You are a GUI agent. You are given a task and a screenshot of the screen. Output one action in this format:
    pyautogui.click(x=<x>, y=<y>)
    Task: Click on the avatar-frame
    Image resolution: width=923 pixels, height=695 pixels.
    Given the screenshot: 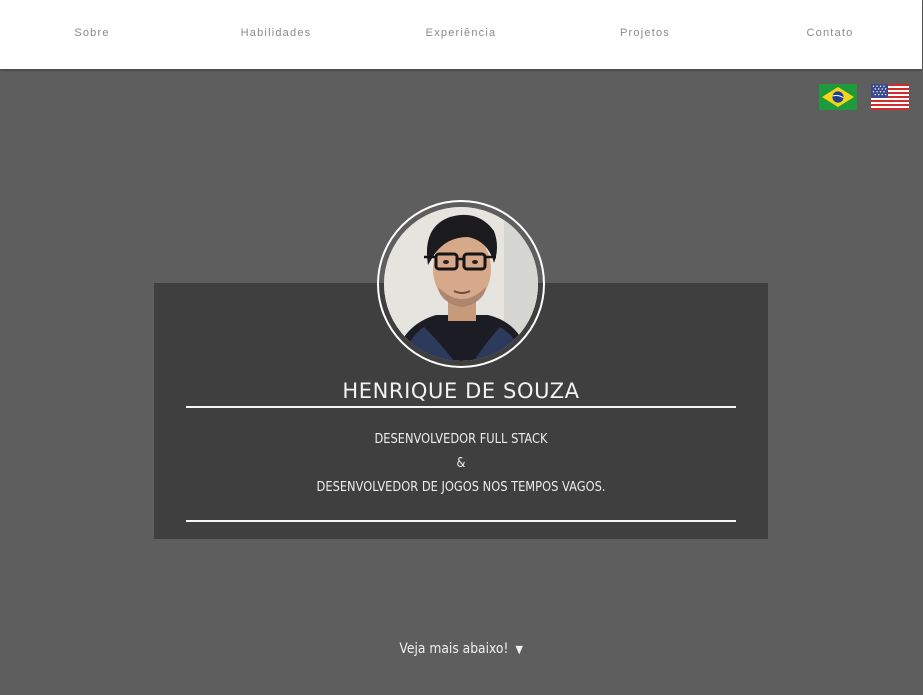 What is the action you would take?
    pyautogui.click(x=461, y=284)
    